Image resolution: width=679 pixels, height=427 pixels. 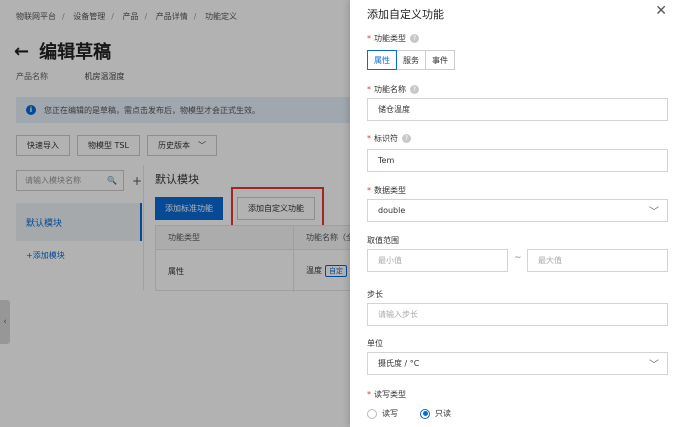 I want to click on rw-type-radio-group: 读写 只读, so click(x=420, y=413).